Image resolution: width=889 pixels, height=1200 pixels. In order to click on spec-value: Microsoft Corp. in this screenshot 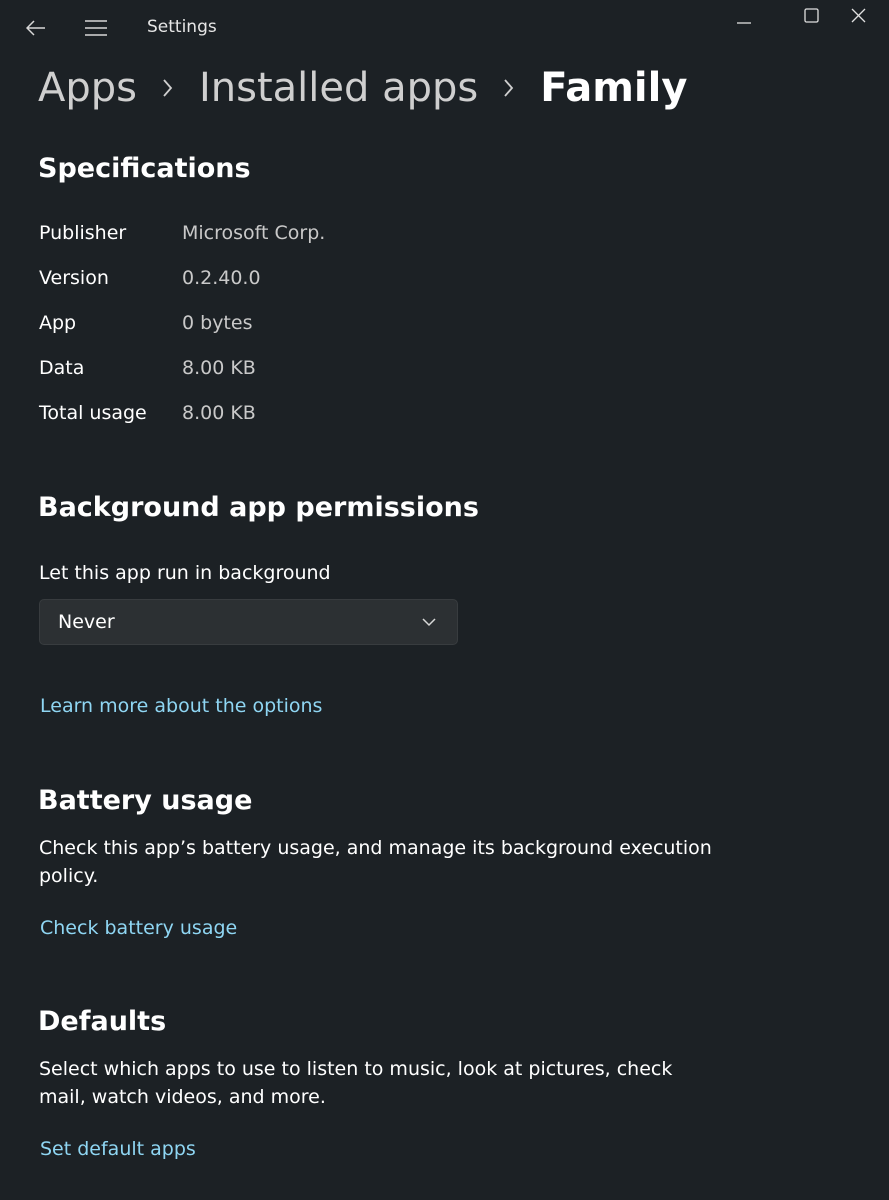, I will do `click(254, 233)`.